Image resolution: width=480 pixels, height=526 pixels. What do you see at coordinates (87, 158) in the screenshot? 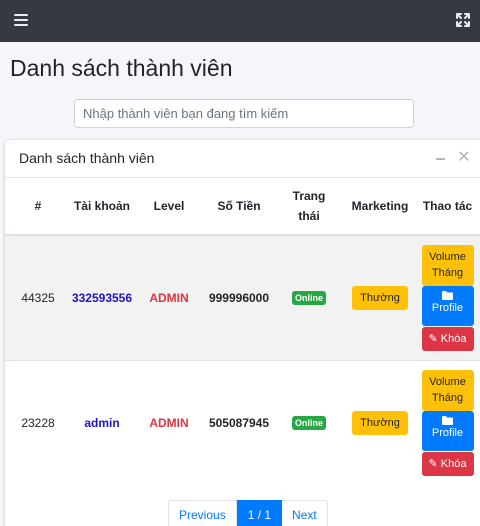
I see `card-title: Danh sách thành viên` at bounding box center [87, 158].